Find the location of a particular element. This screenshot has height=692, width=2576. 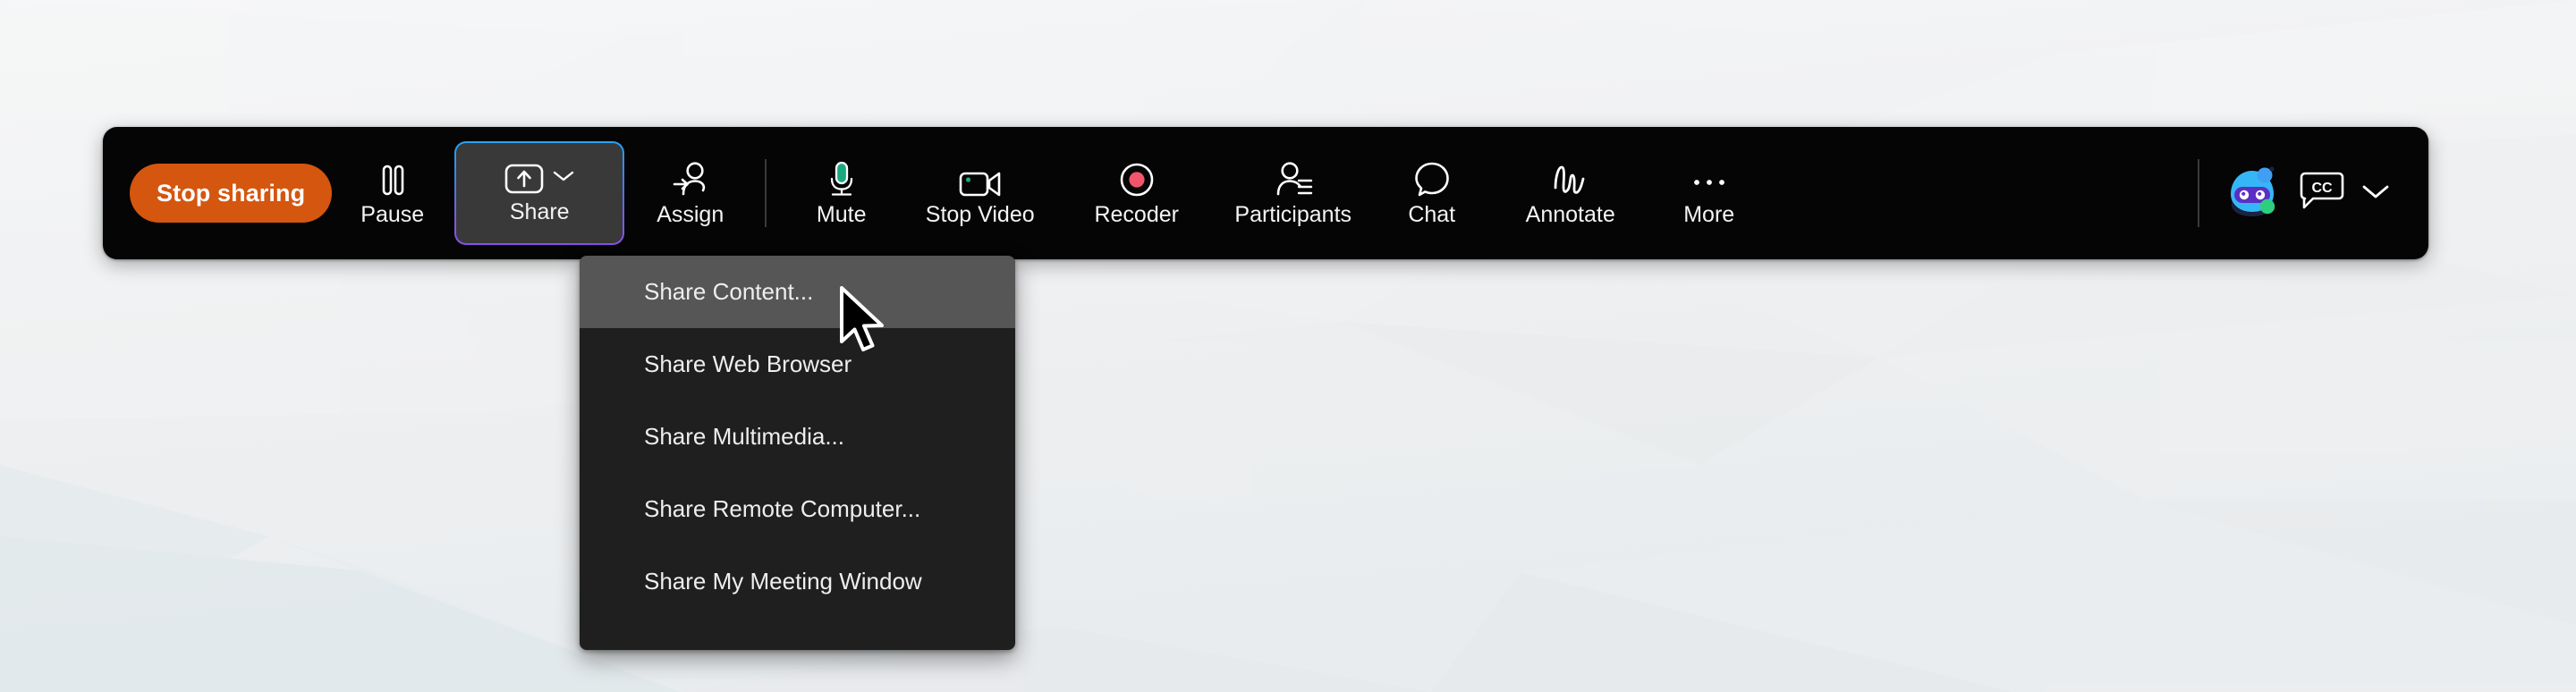

menu-item-share-web-browser: Share Web Browser is located at coordinates (797, 364).